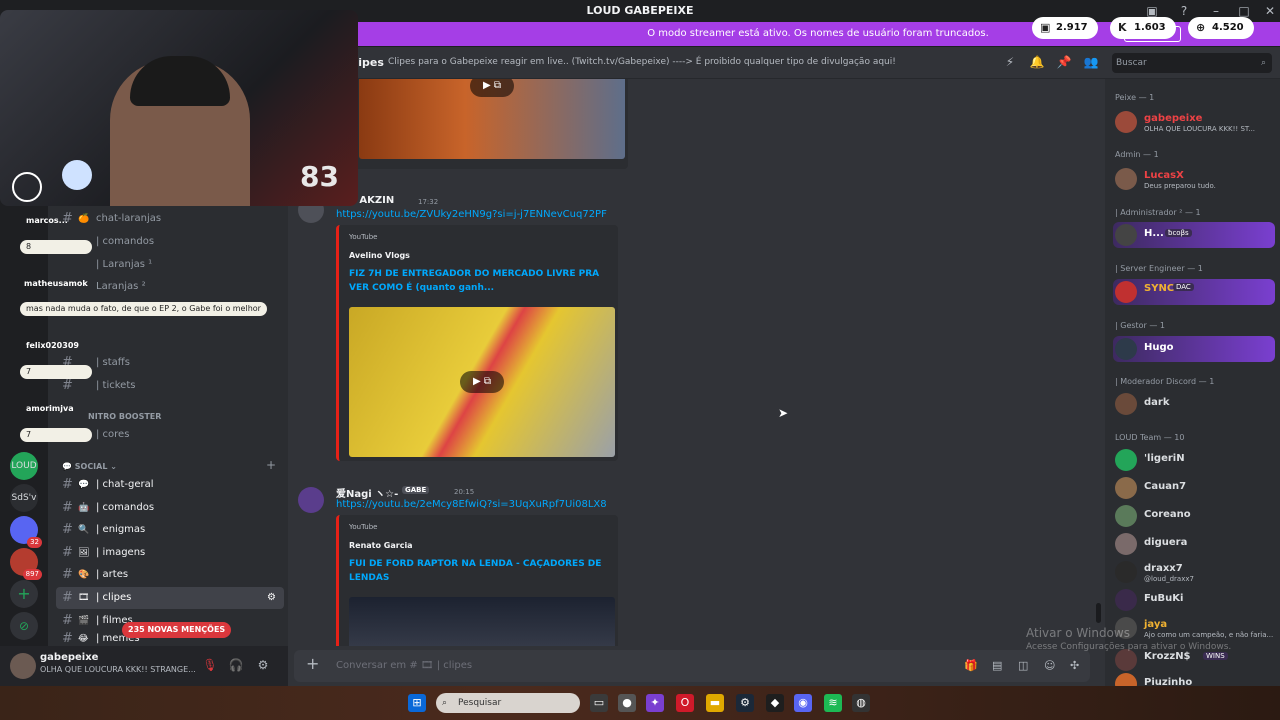  Describe the element at coordinates (170, 575) in the screenshot. I see `channel-artes: # 🎨 | artes` at that location.